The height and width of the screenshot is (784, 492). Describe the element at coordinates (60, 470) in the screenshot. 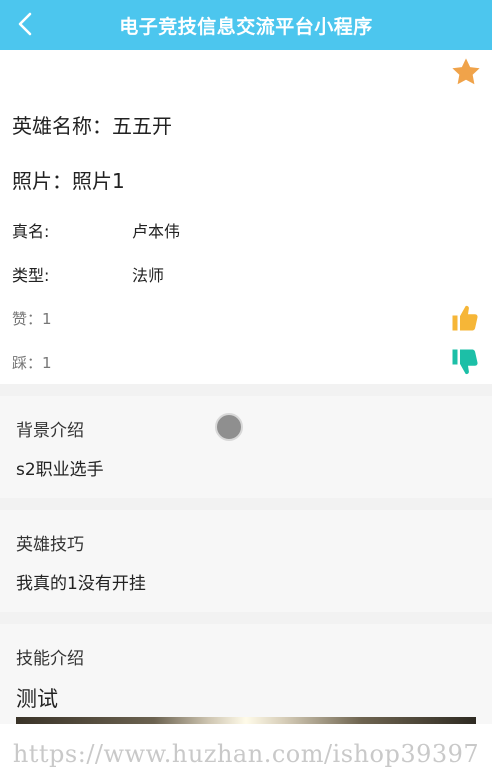

I see `background-text: s2职业选手` at that location.